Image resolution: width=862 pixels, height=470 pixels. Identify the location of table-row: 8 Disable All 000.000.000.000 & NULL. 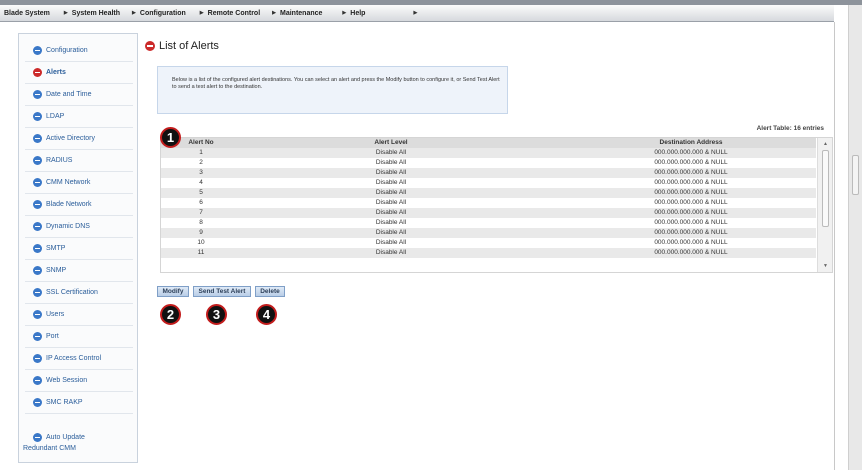
(488, 223).